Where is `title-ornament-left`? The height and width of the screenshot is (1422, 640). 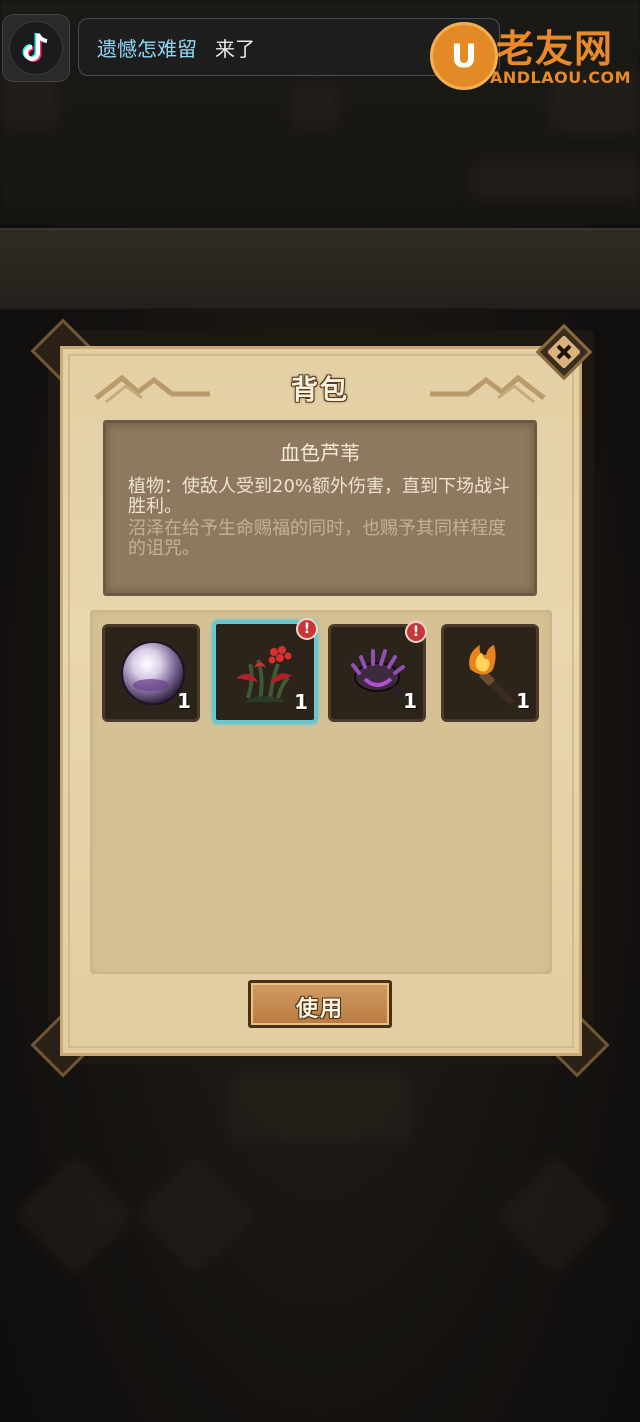 title-ornament-left is located at coordinates (152, 389).